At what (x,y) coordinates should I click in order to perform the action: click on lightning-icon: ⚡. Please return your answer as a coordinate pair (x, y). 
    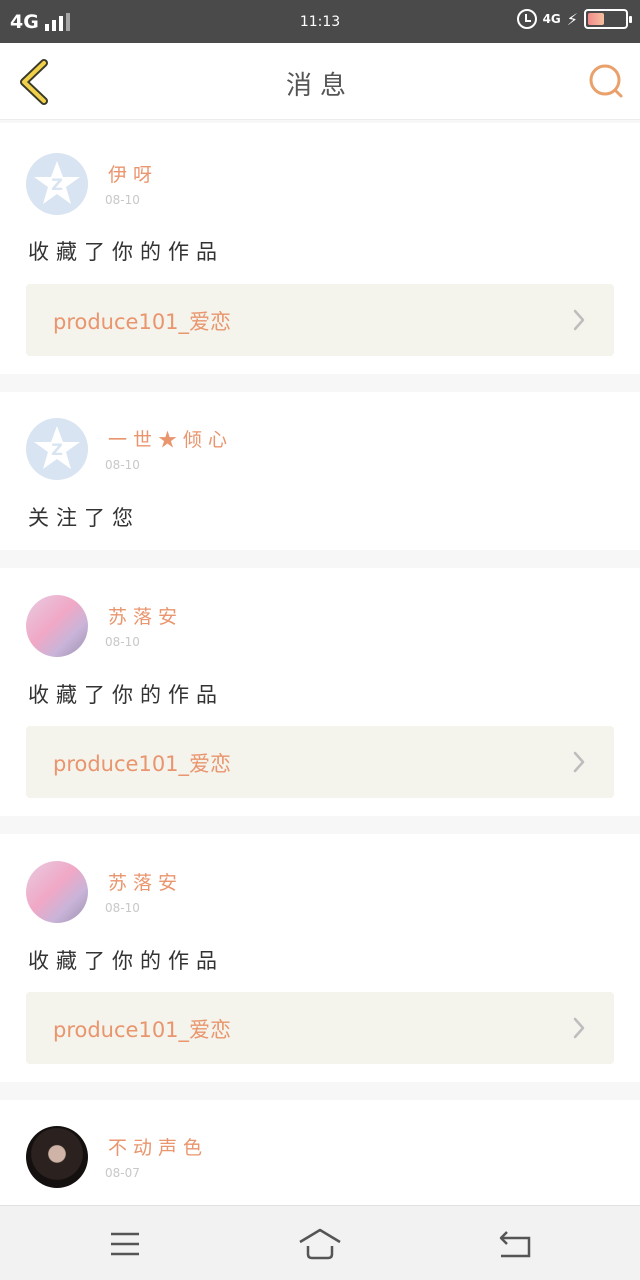
    Looking at the image, I should click on (572, 19).